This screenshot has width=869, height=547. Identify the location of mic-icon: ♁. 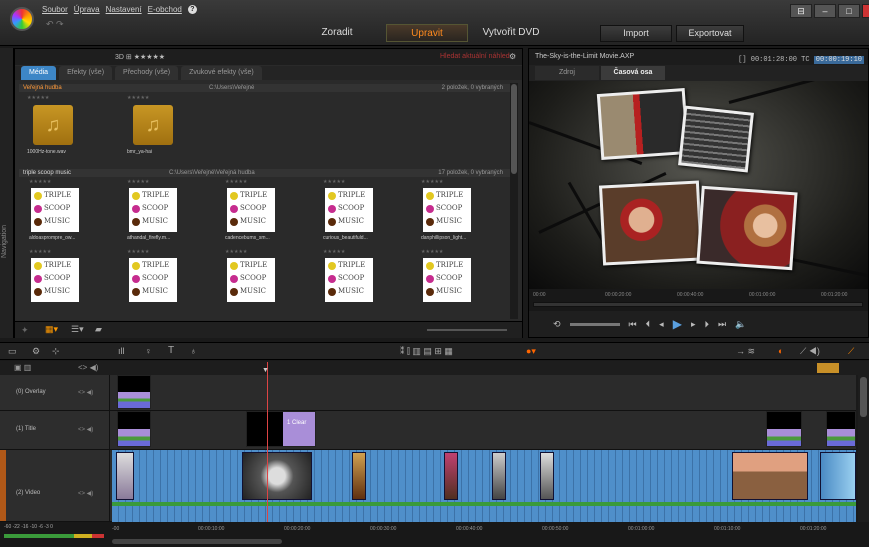
(193, 351).